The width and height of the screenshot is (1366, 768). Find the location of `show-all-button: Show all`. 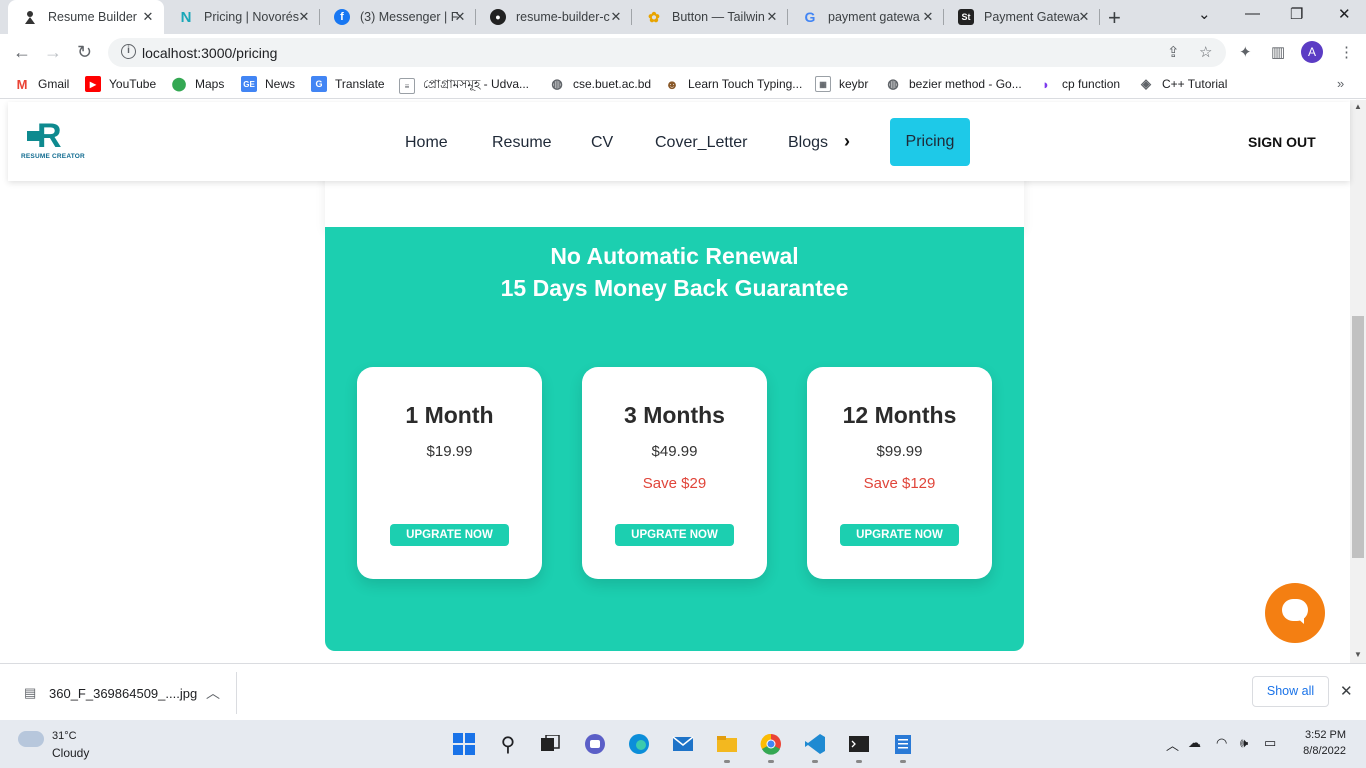

show-all-button: Show all is located at coordinates (1290, 691).